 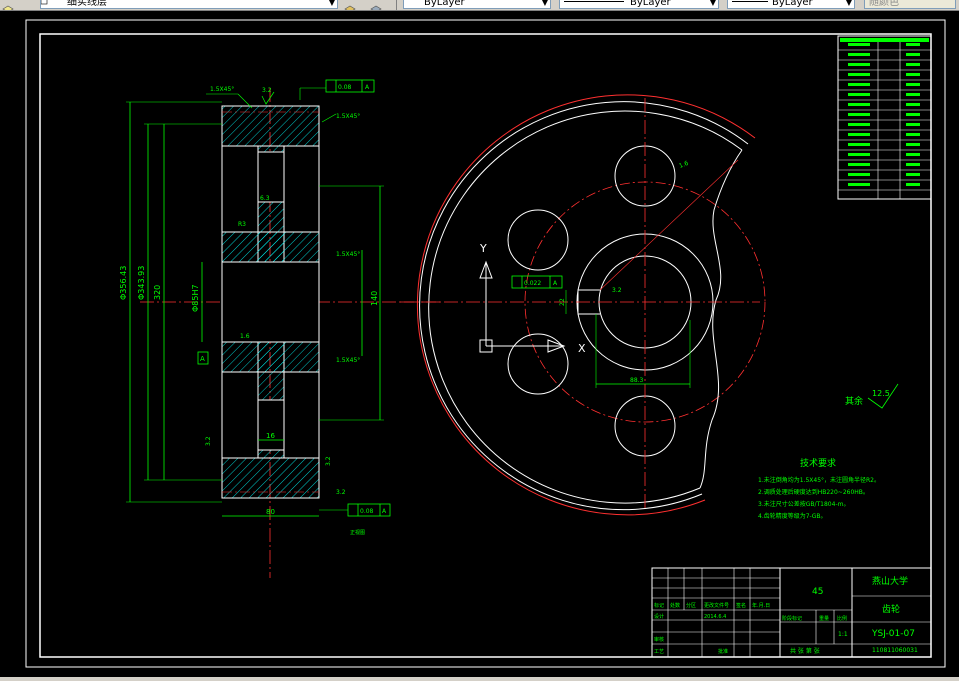 I want to click on svg-text: 设计, so click(x=659, y=616).